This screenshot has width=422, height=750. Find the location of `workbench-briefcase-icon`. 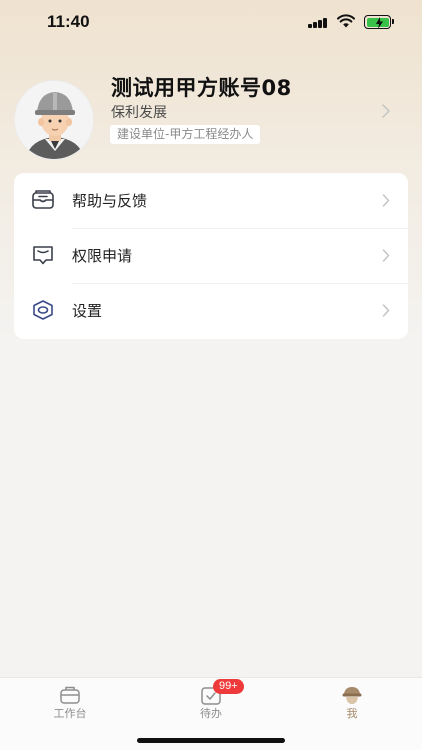

workbench-briefcase-icon is located at coordinates (70, 695).